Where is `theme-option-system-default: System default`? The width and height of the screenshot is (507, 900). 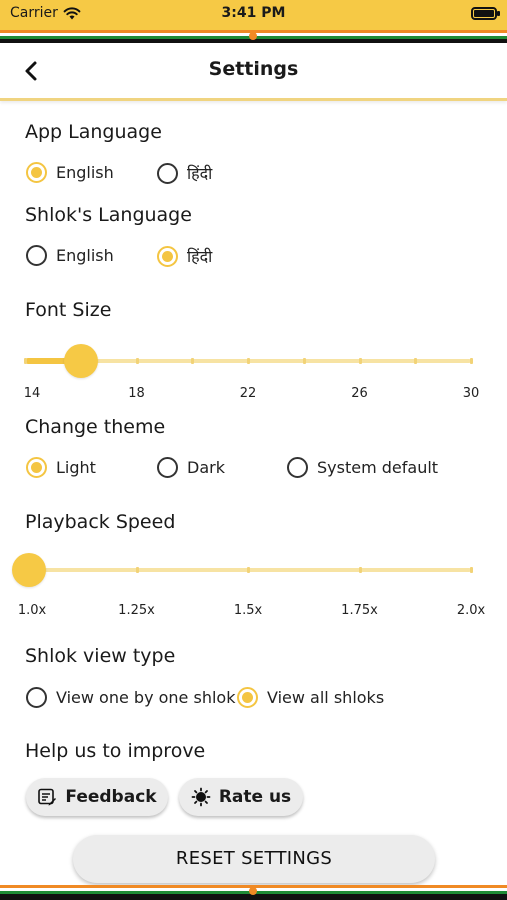 theme-option-system-default: System default is located at coordinates (362, 467).